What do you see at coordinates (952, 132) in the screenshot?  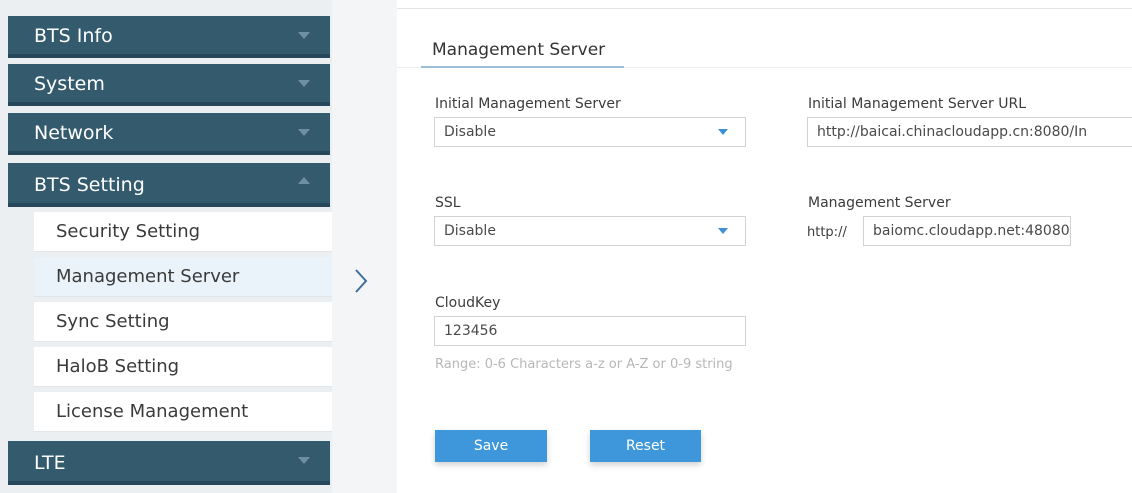 I see `input-value: http://baicai.chinacloudapp.cn:8080/In` at bounding box center [952, 132].